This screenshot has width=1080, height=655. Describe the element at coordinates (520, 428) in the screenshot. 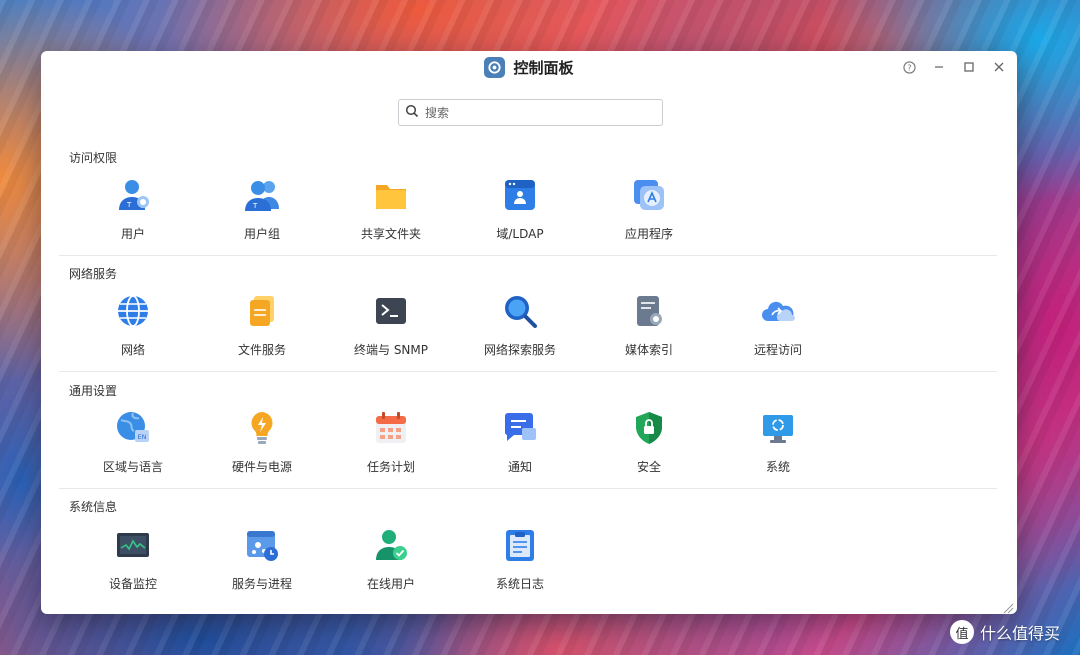

I see `notification-icon` at that location.